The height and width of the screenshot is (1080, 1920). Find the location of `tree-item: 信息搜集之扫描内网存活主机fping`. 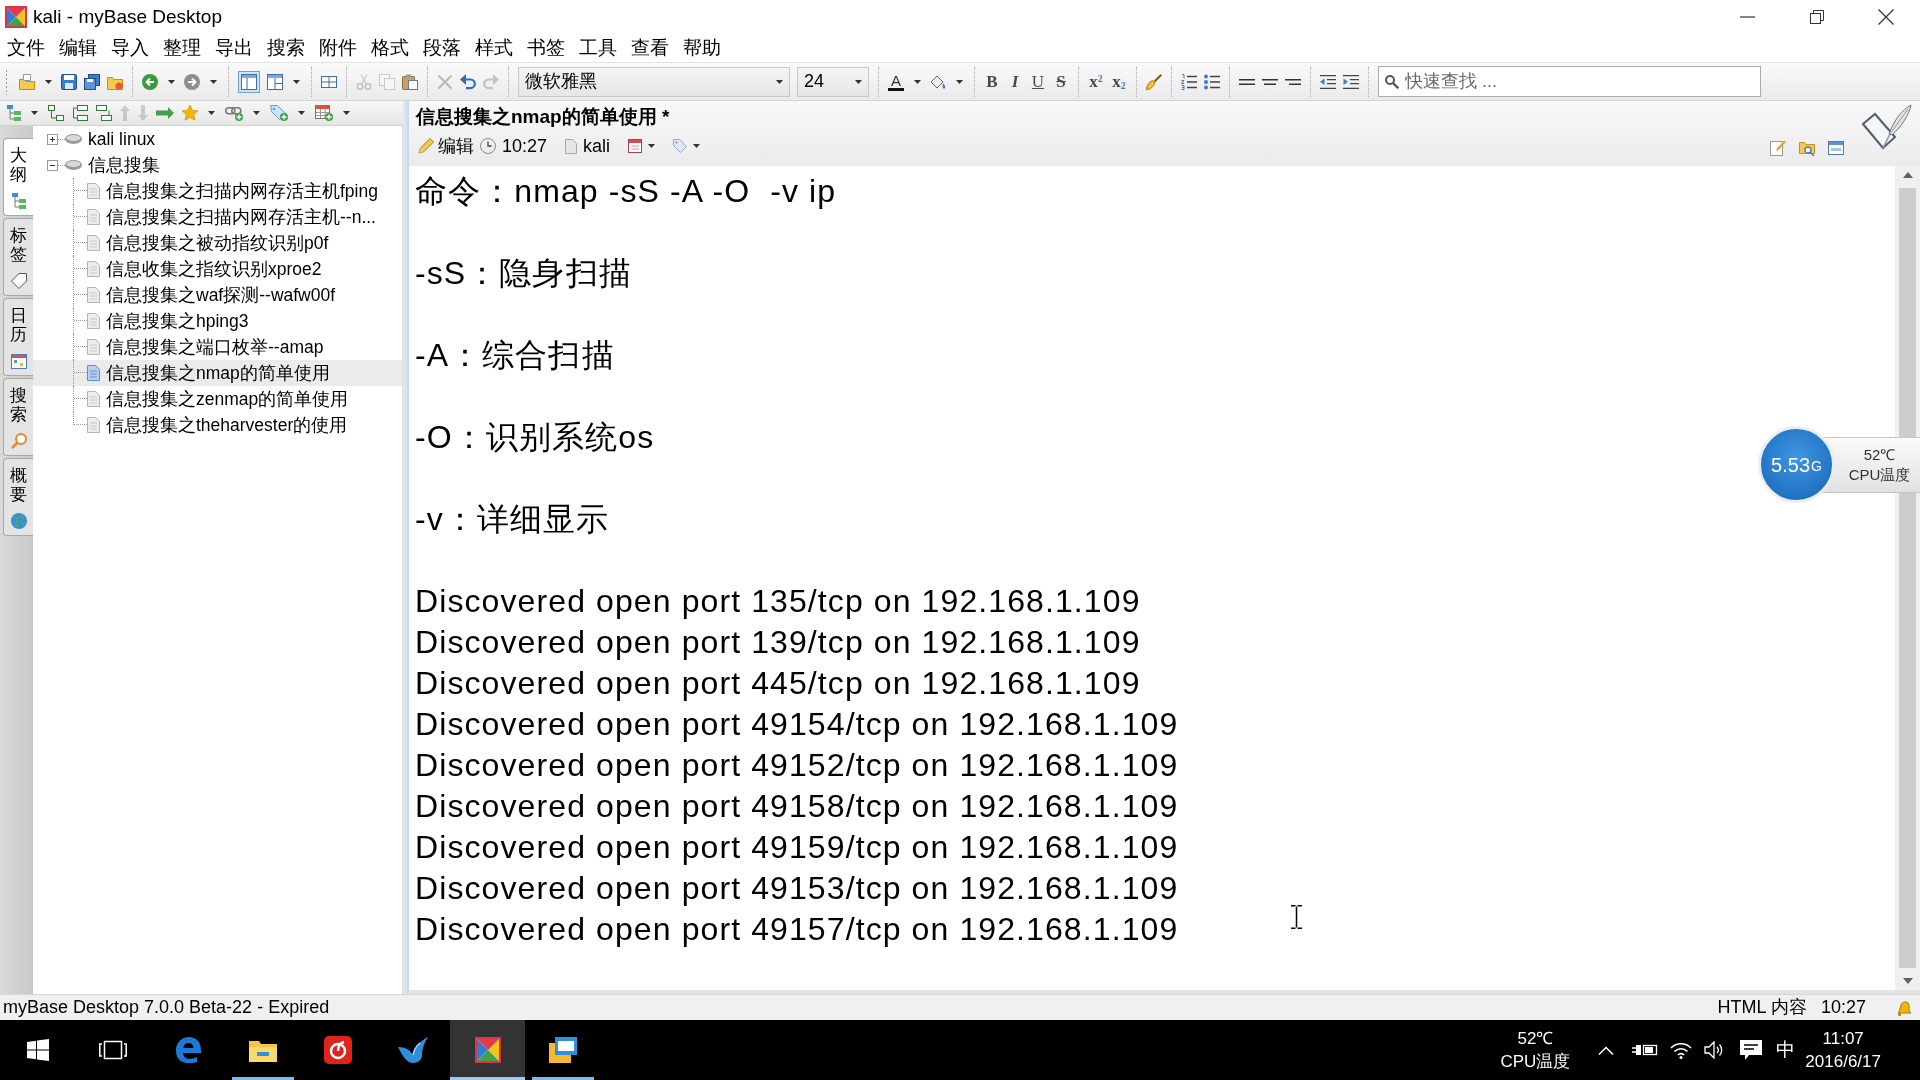

tree-item: 信息搜集之扫描内网存活主机fping is located at coordinates (217, 191).